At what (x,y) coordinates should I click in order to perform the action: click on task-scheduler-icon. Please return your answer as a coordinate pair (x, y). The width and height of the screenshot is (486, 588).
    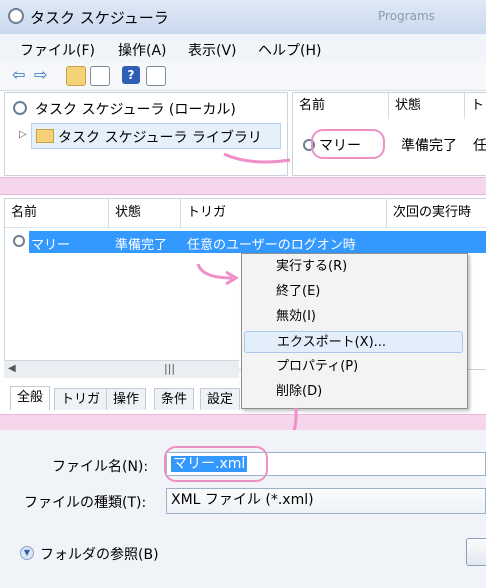
    Looking at the image, I should click on (16, 16).